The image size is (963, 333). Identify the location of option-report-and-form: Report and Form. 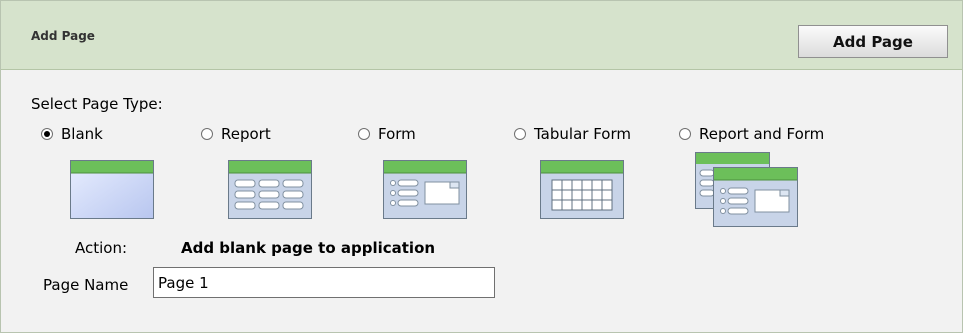
(751, 134).